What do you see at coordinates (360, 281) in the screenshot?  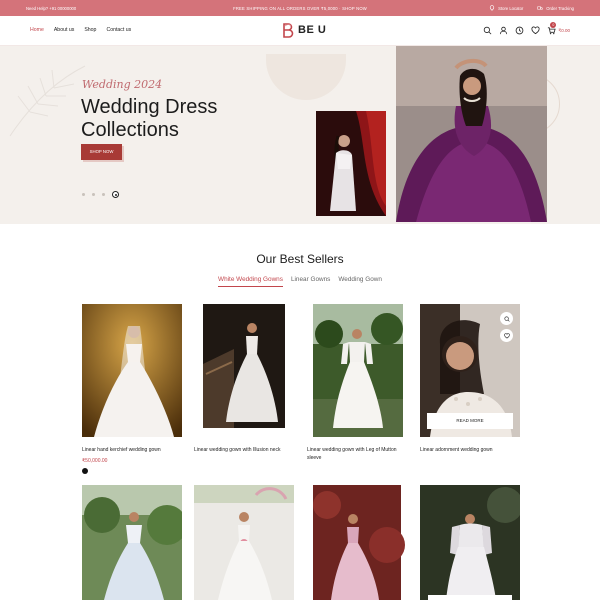 I see `tab-wedding-gown: Wedding Gown` at bounding box center [360, 281].